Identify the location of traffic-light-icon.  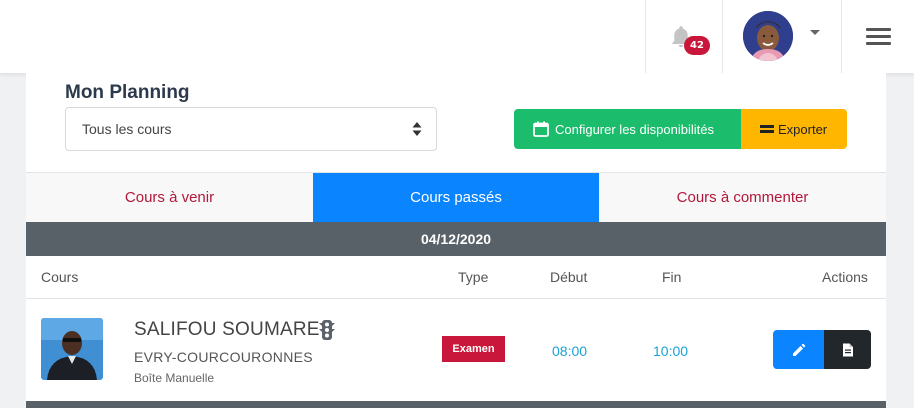
(327, 330).